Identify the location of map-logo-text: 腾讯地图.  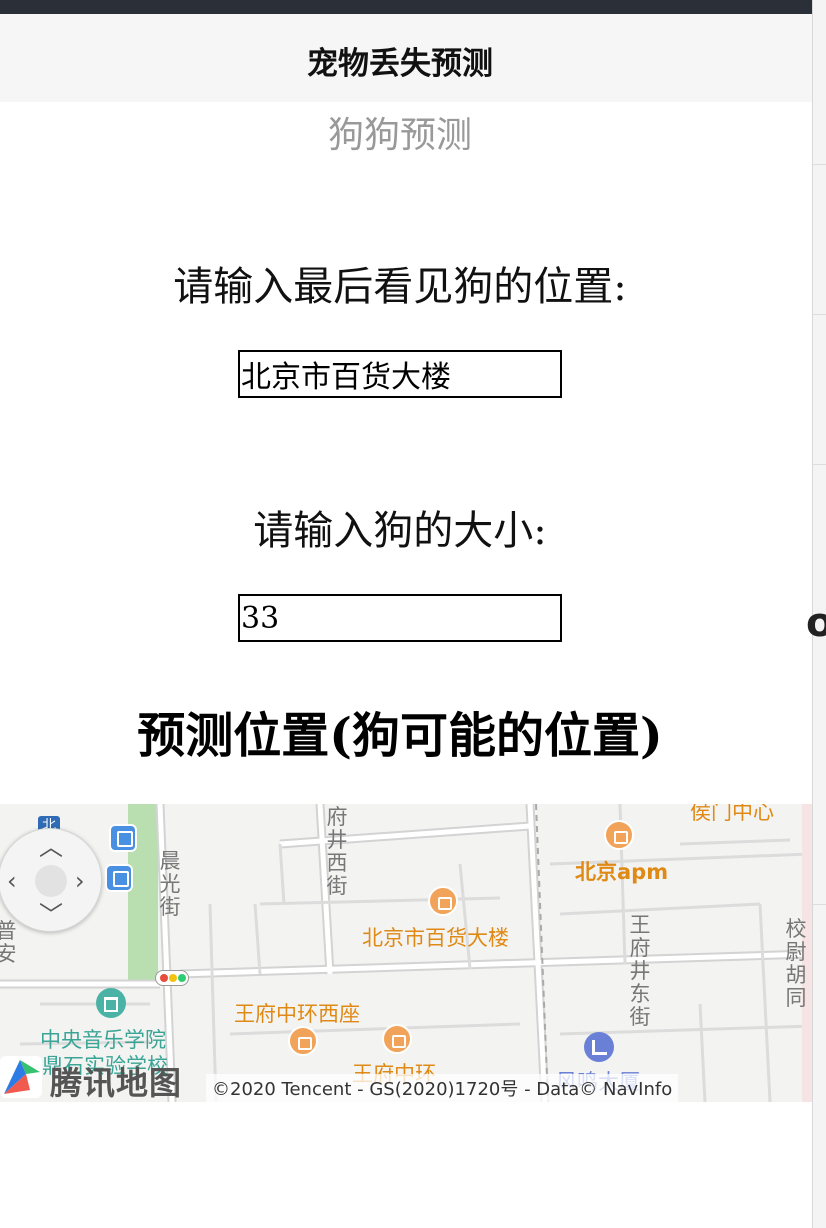
(116, 1083).